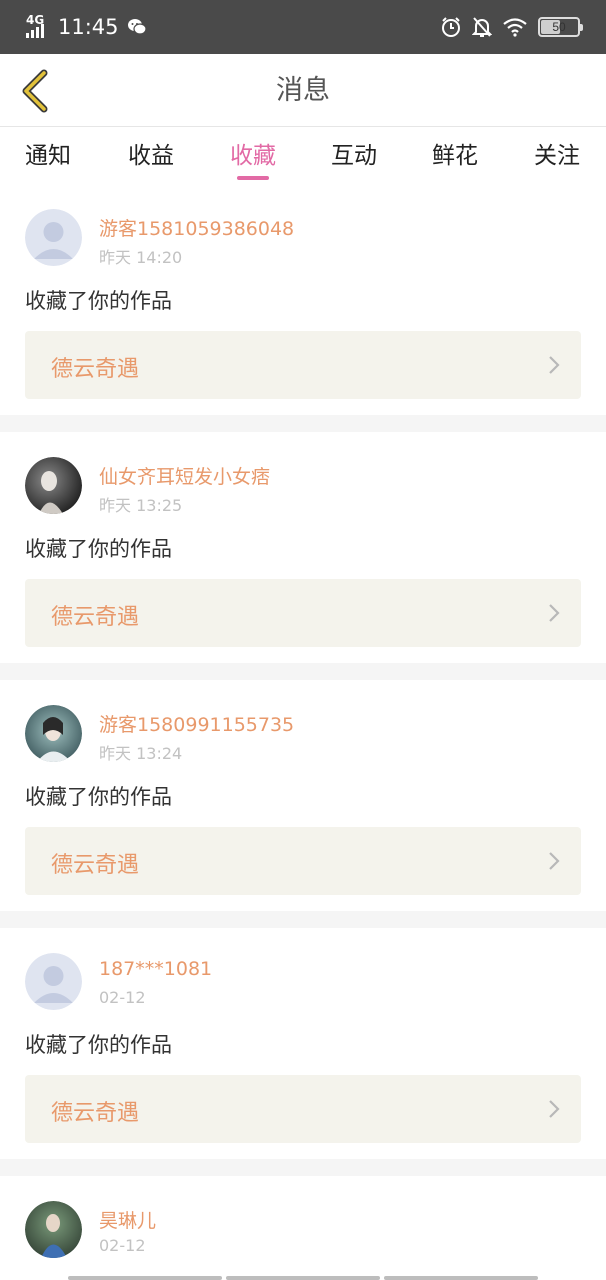  Describe the element at coordinates (303, 1228) in the screenshot. I see `message-item: 昊琳儿 02-12` at that location.